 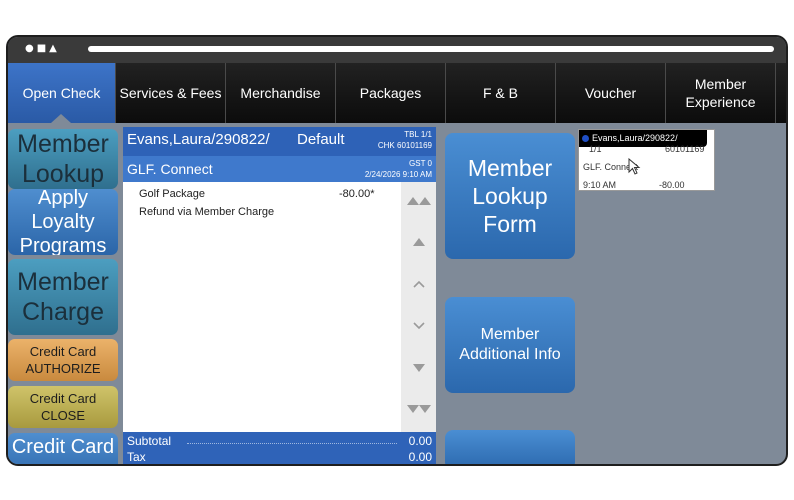 I want to click on club-name: GLF. Connect, so click(x=170, y=169).